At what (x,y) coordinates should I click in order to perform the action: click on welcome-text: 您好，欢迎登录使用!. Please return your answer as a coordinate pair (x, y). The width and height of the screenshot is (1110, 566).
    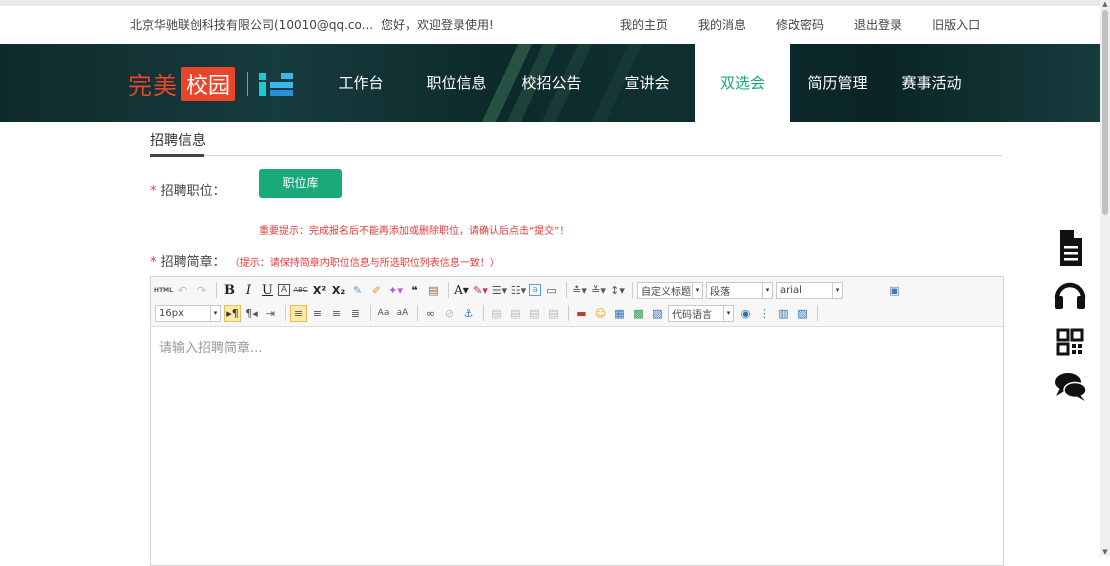
    Looking at the image, I should click on (437, 25).